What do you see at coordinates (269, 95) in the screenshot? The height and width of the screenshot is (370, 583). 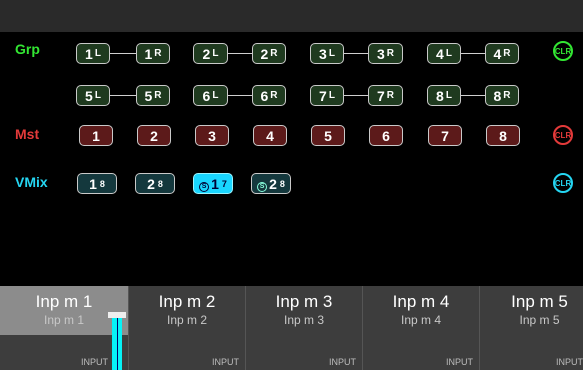 I see `grp-button-6R: 6R` at bounding box center [269, 95].